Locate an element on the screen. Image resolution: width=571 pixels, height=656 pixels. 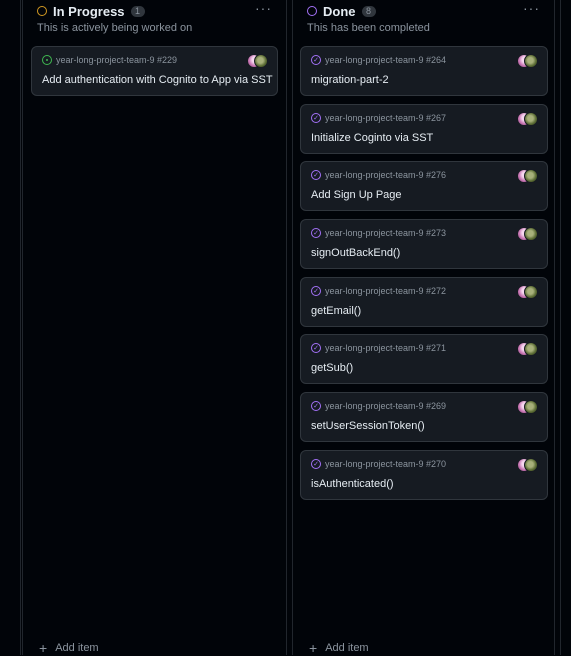
card-title: Initialize Coginto via SST is located at coordinates (372, 138).